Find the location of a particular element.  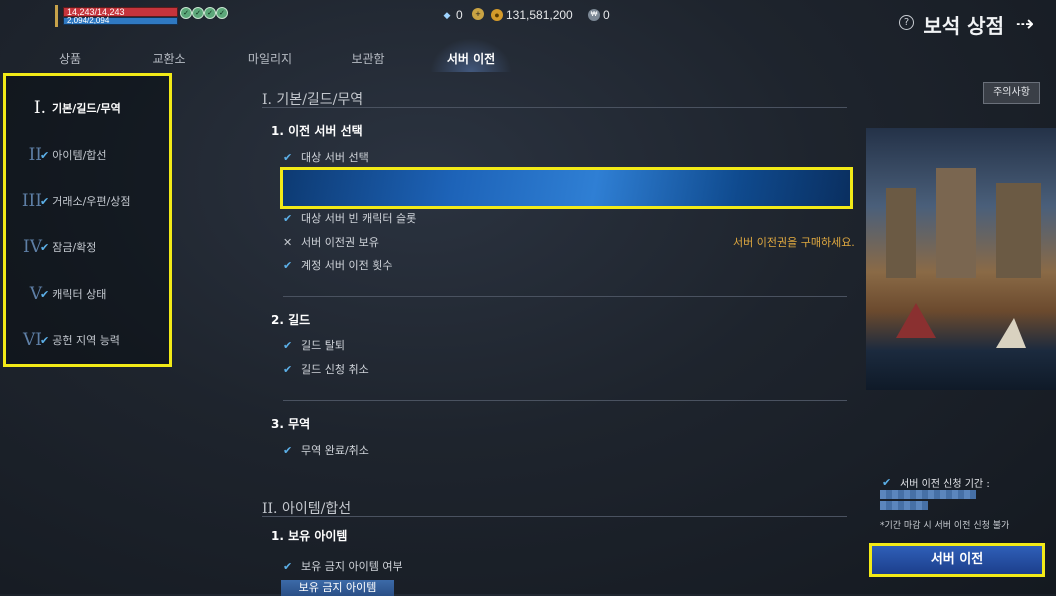

requirement-label: 계정 서버 이전 횟수 is located at coordinates (347, 265).